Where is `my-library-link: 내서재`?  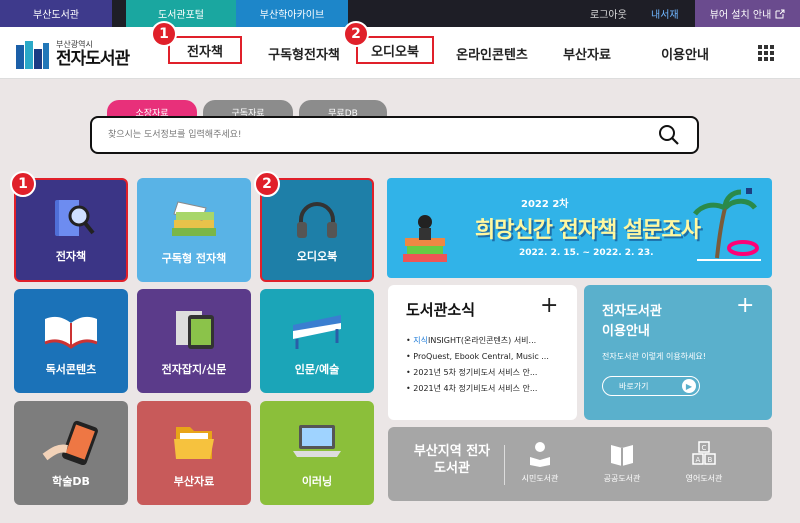
my-library-link: 내서재 is located at coordinates (665, 13).